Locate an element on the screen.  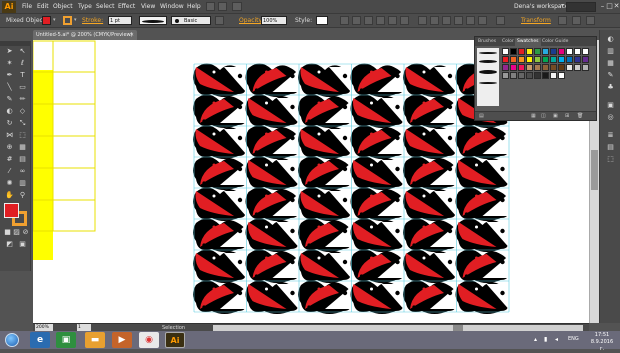
bridge-icon is located at coordinates (210, 6).